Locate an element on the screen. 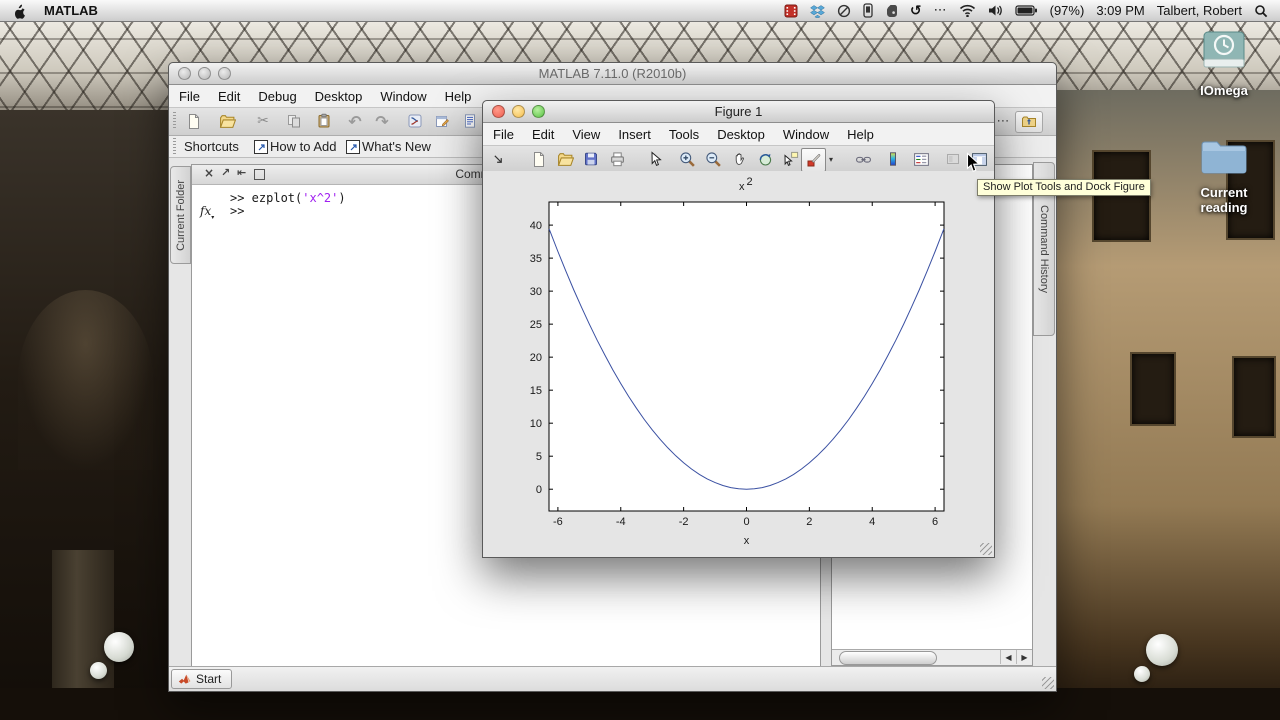 The width and height of the screenshot is (1280, 720). y-tick-label: 35 is located at coordinates (536, 259).